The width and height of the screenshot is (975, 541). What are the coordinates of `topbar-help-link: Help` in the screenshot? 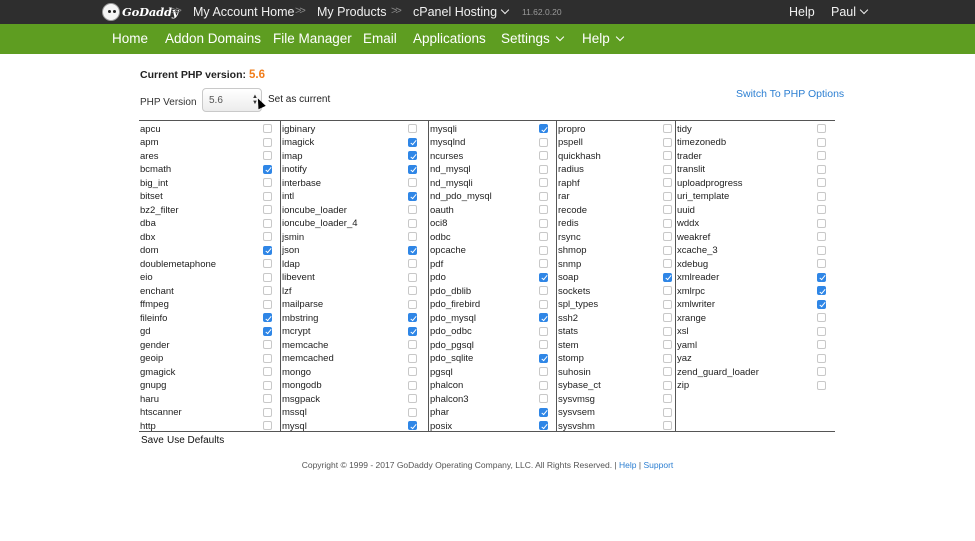 It's located at (802, 12).